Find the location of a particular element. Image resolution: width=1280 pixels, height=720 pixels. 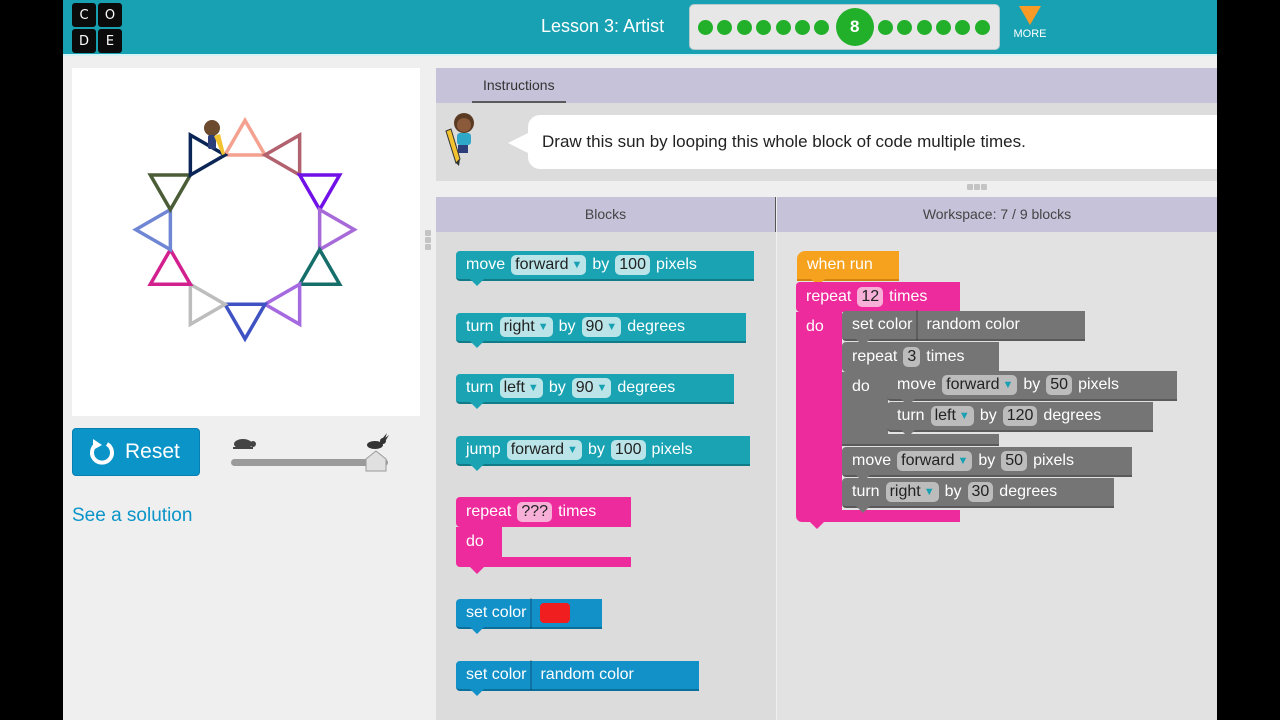

see-solution-link: See a solution is located at coordinates (132, 516).